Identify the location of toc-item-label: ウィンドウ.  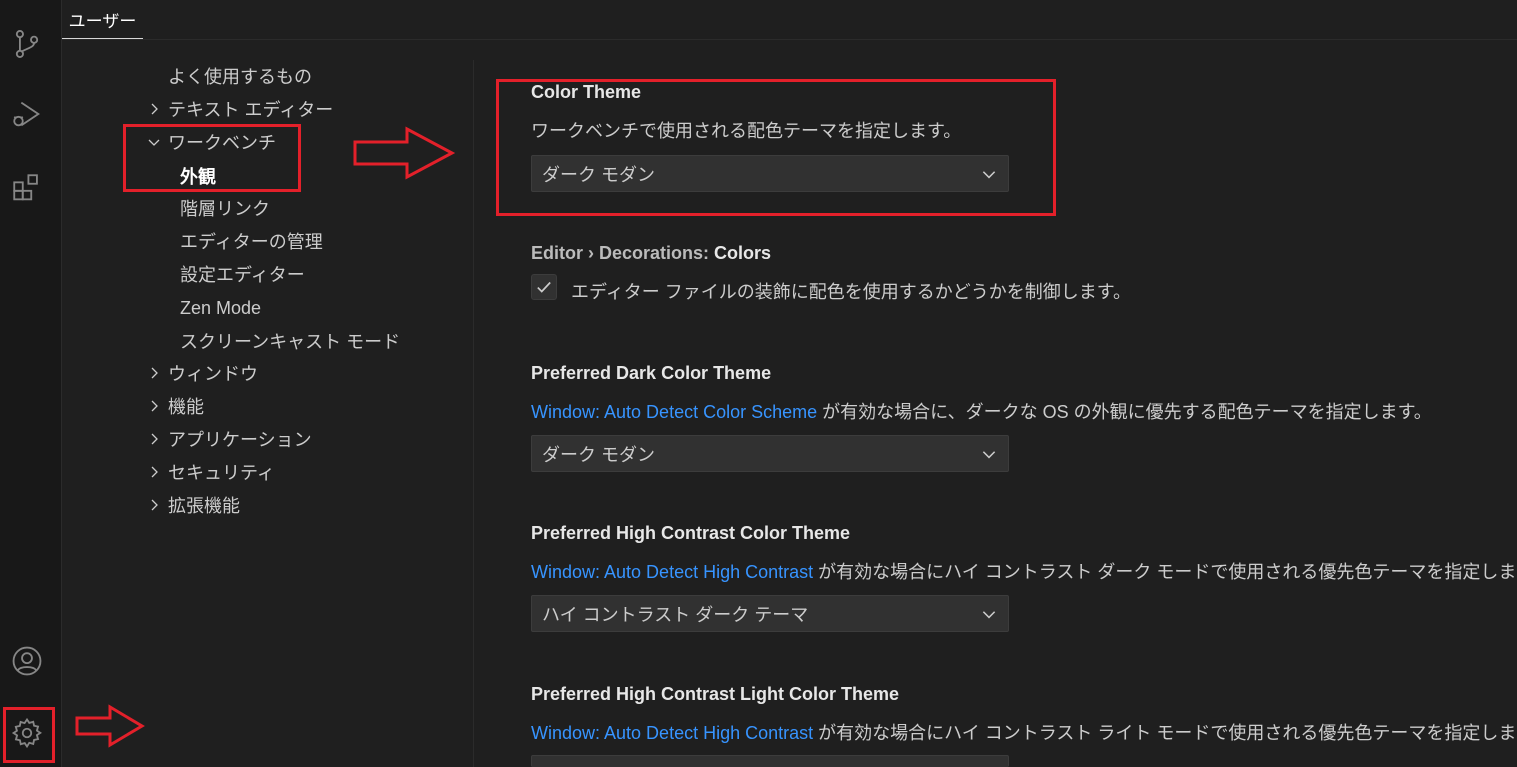
(213, 374).